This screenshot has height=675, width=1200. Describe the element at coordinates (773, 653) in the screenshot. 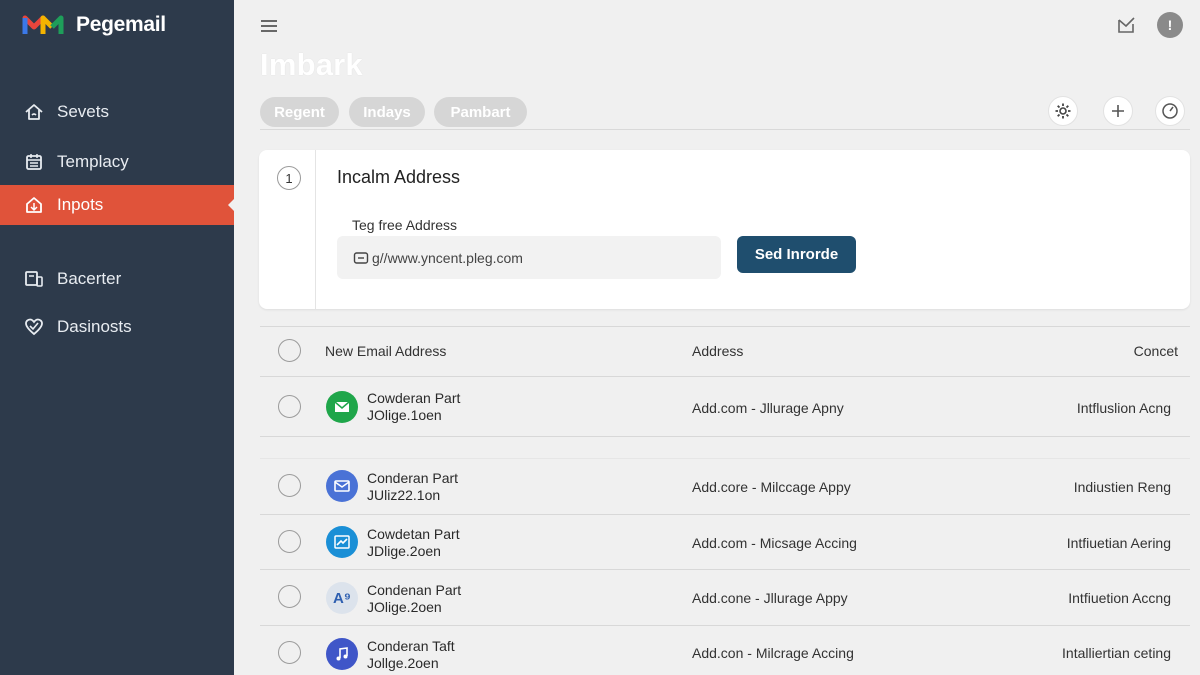

I see `row-address: Add.con - Milcrage Accing` at that location.